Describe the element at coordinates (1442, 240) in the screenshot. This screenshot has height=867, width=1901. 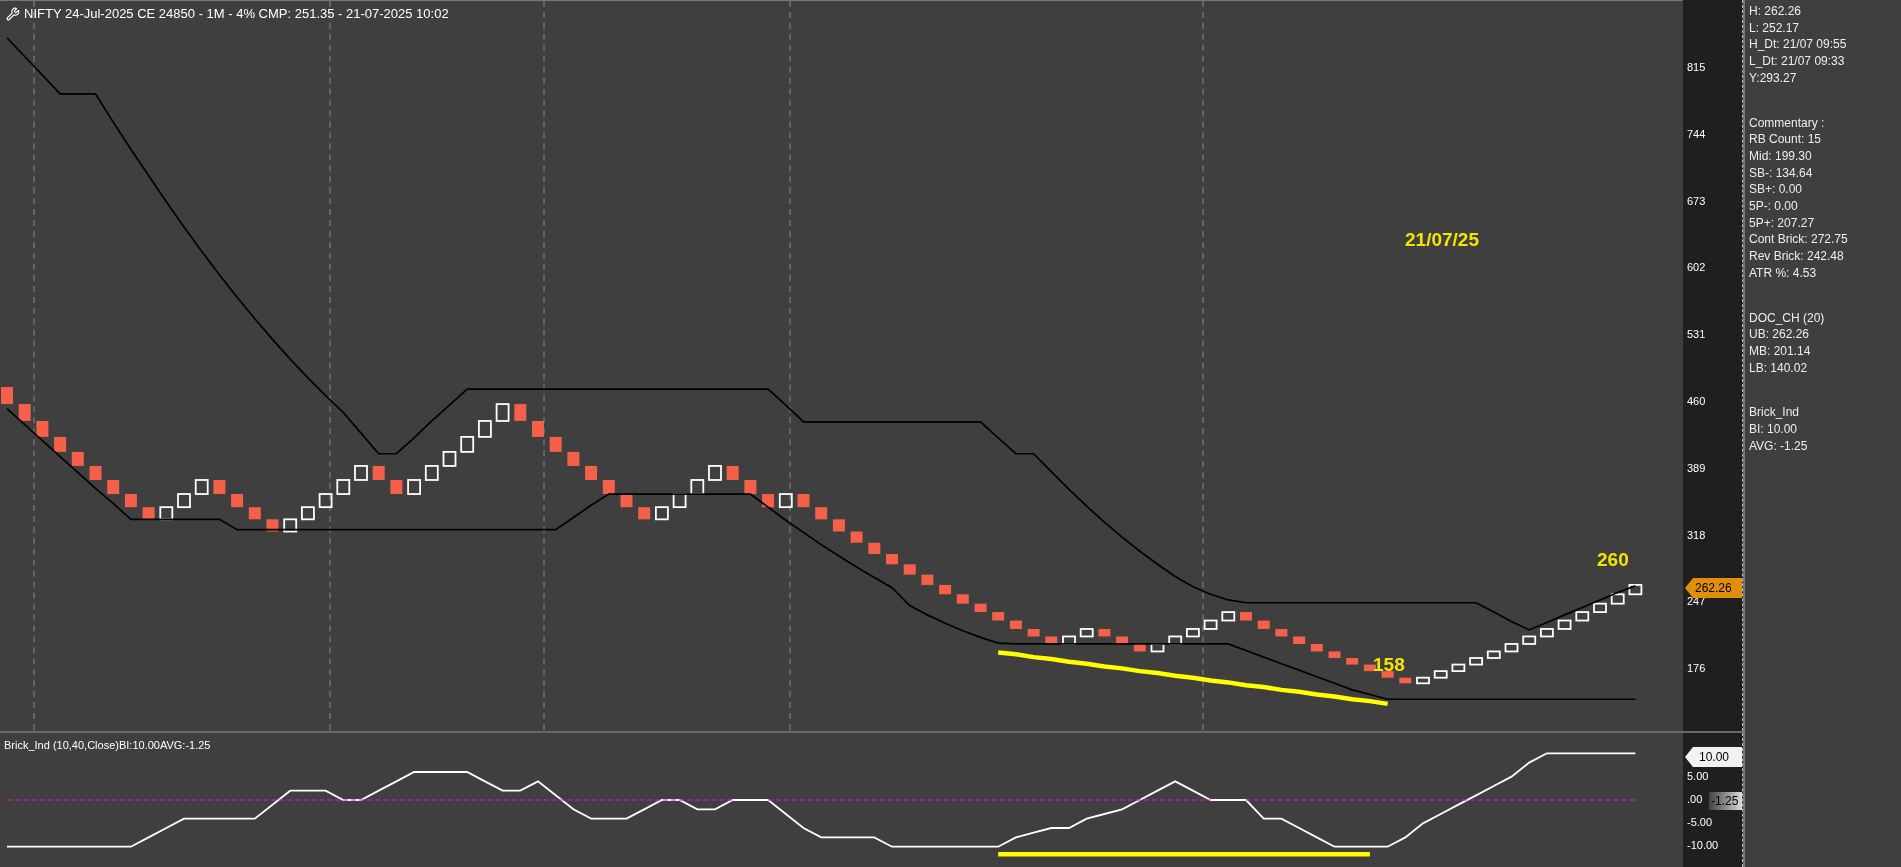
I see `chart-annotation: 21/07/25` at that location.